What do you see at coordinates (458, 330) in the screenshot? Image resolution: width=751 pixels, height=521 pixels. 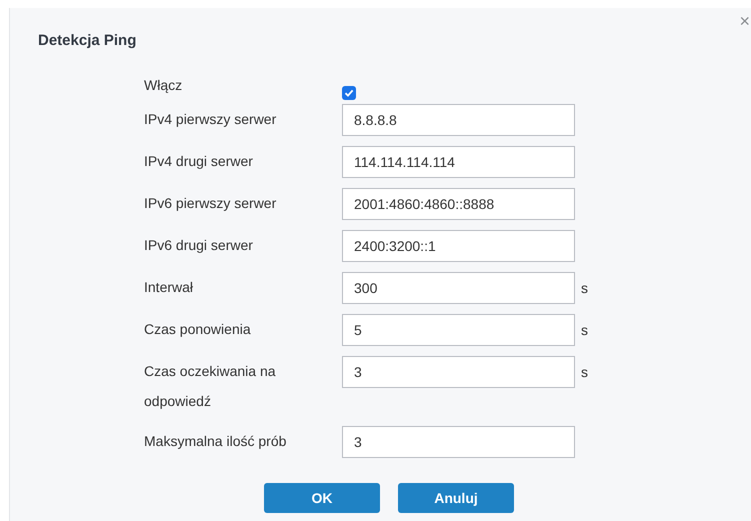 I see `input-field: 5` at bounding box center [458, 330].